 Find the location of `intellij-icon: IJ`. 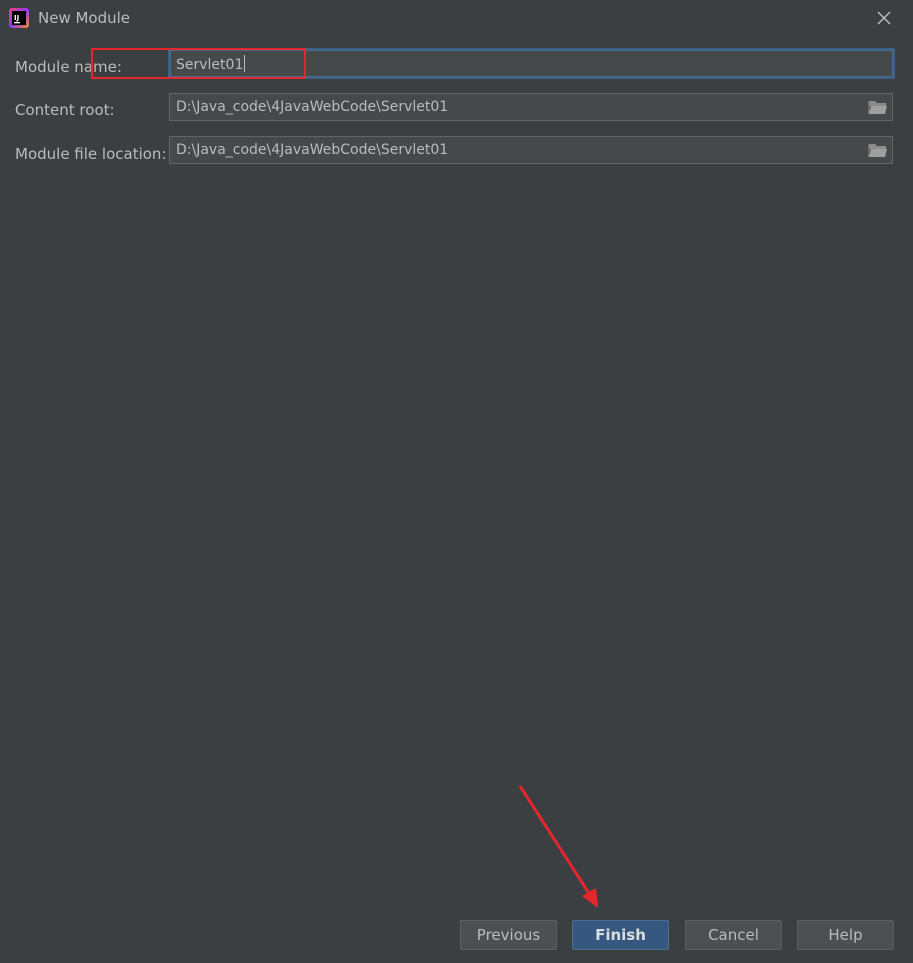

intellij-icon: IJ is located at coordinates (19, 18).